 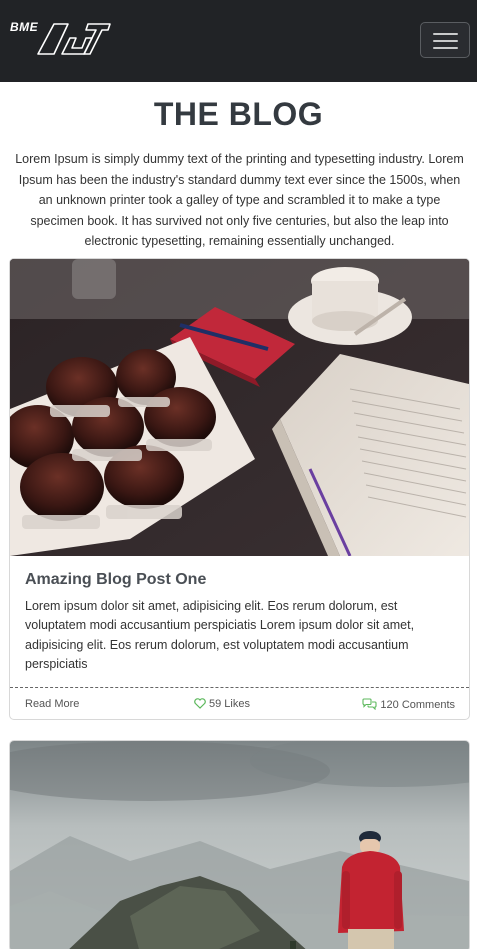 What do you see at coordinates (52, 704) in the screenshot?
I see `read-more-link: Read More` at bounding box center [52, 704].